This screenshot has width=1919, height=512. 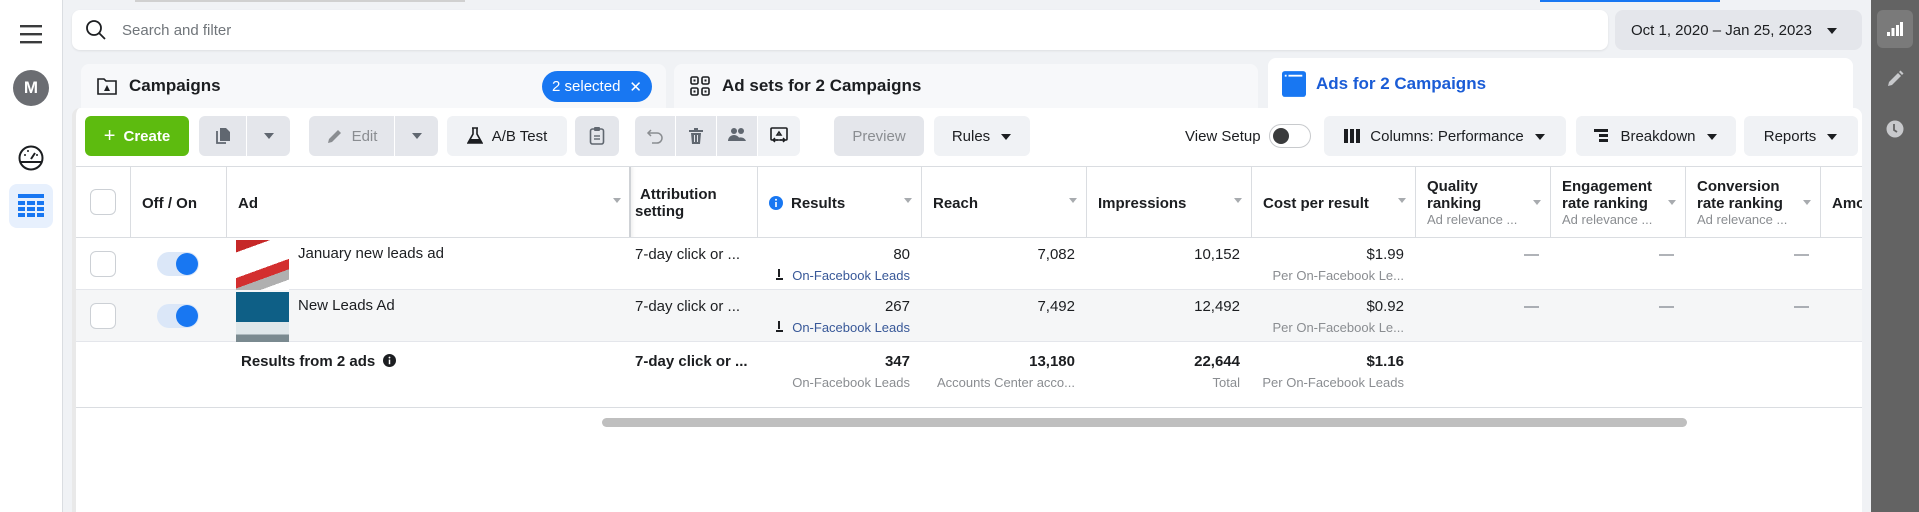 What do you see at coordinates (429, 203) in the screenshot?
I see `header-ad: Ad` at bounding box center [429, 203].